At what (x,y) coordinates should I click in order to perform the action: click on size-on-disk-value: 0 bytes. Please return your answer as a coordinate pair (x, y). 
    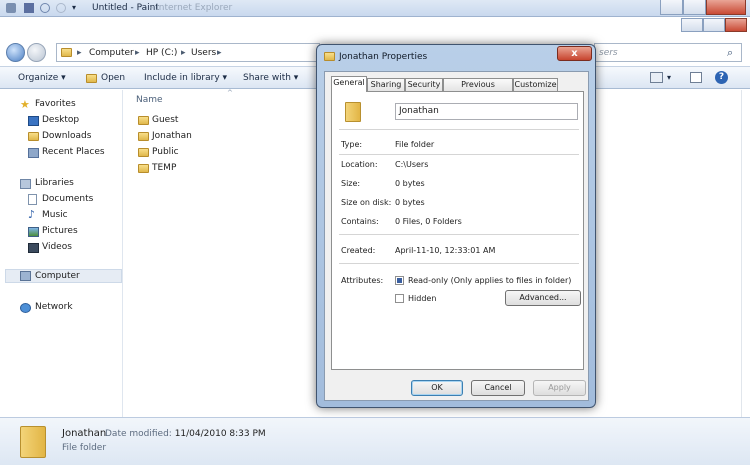
    Looking at the image, I should click on (410, 202).